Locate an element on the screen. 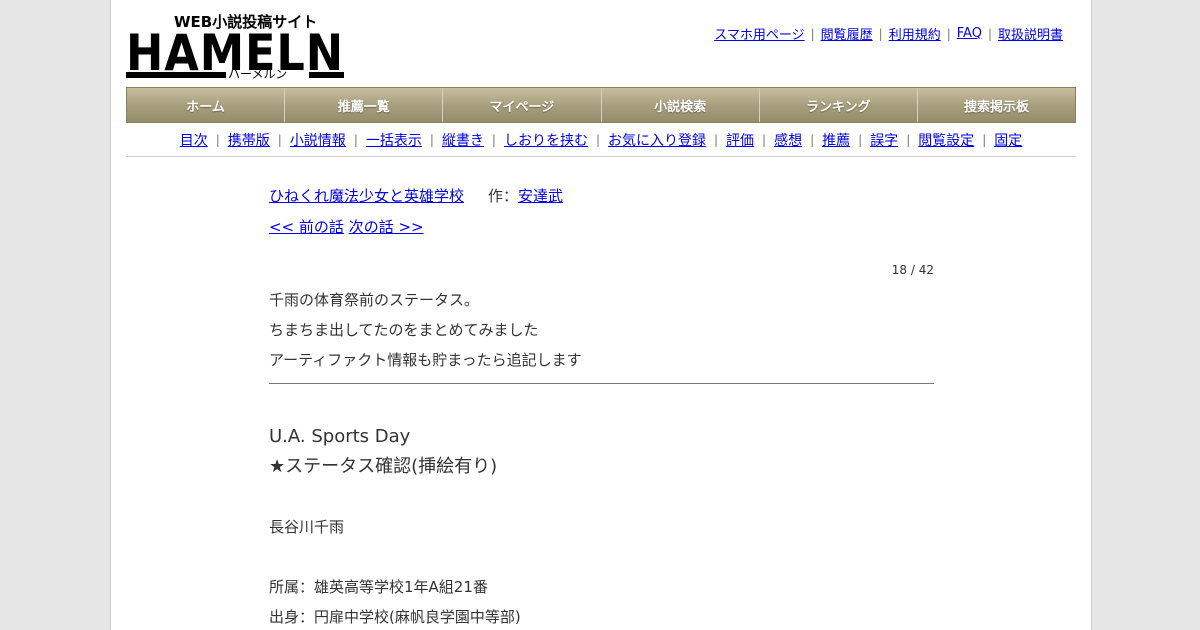 The width and height of the screenshot is (1200, 630). chapter-heading: U.A. Sports Day ★ステータス確認(挿絵有り) is located at coordinates (601, 452).